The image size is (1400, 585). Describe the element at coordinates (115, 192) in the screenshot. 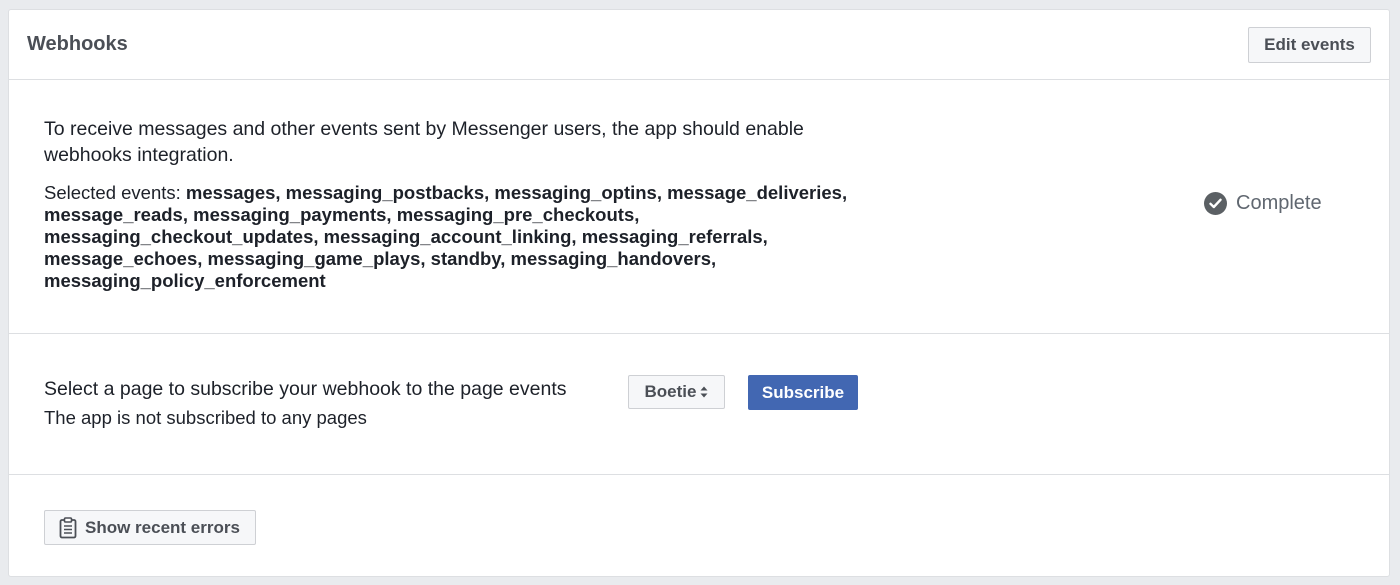

I see `selected-events-label: Selected events:` at that location.